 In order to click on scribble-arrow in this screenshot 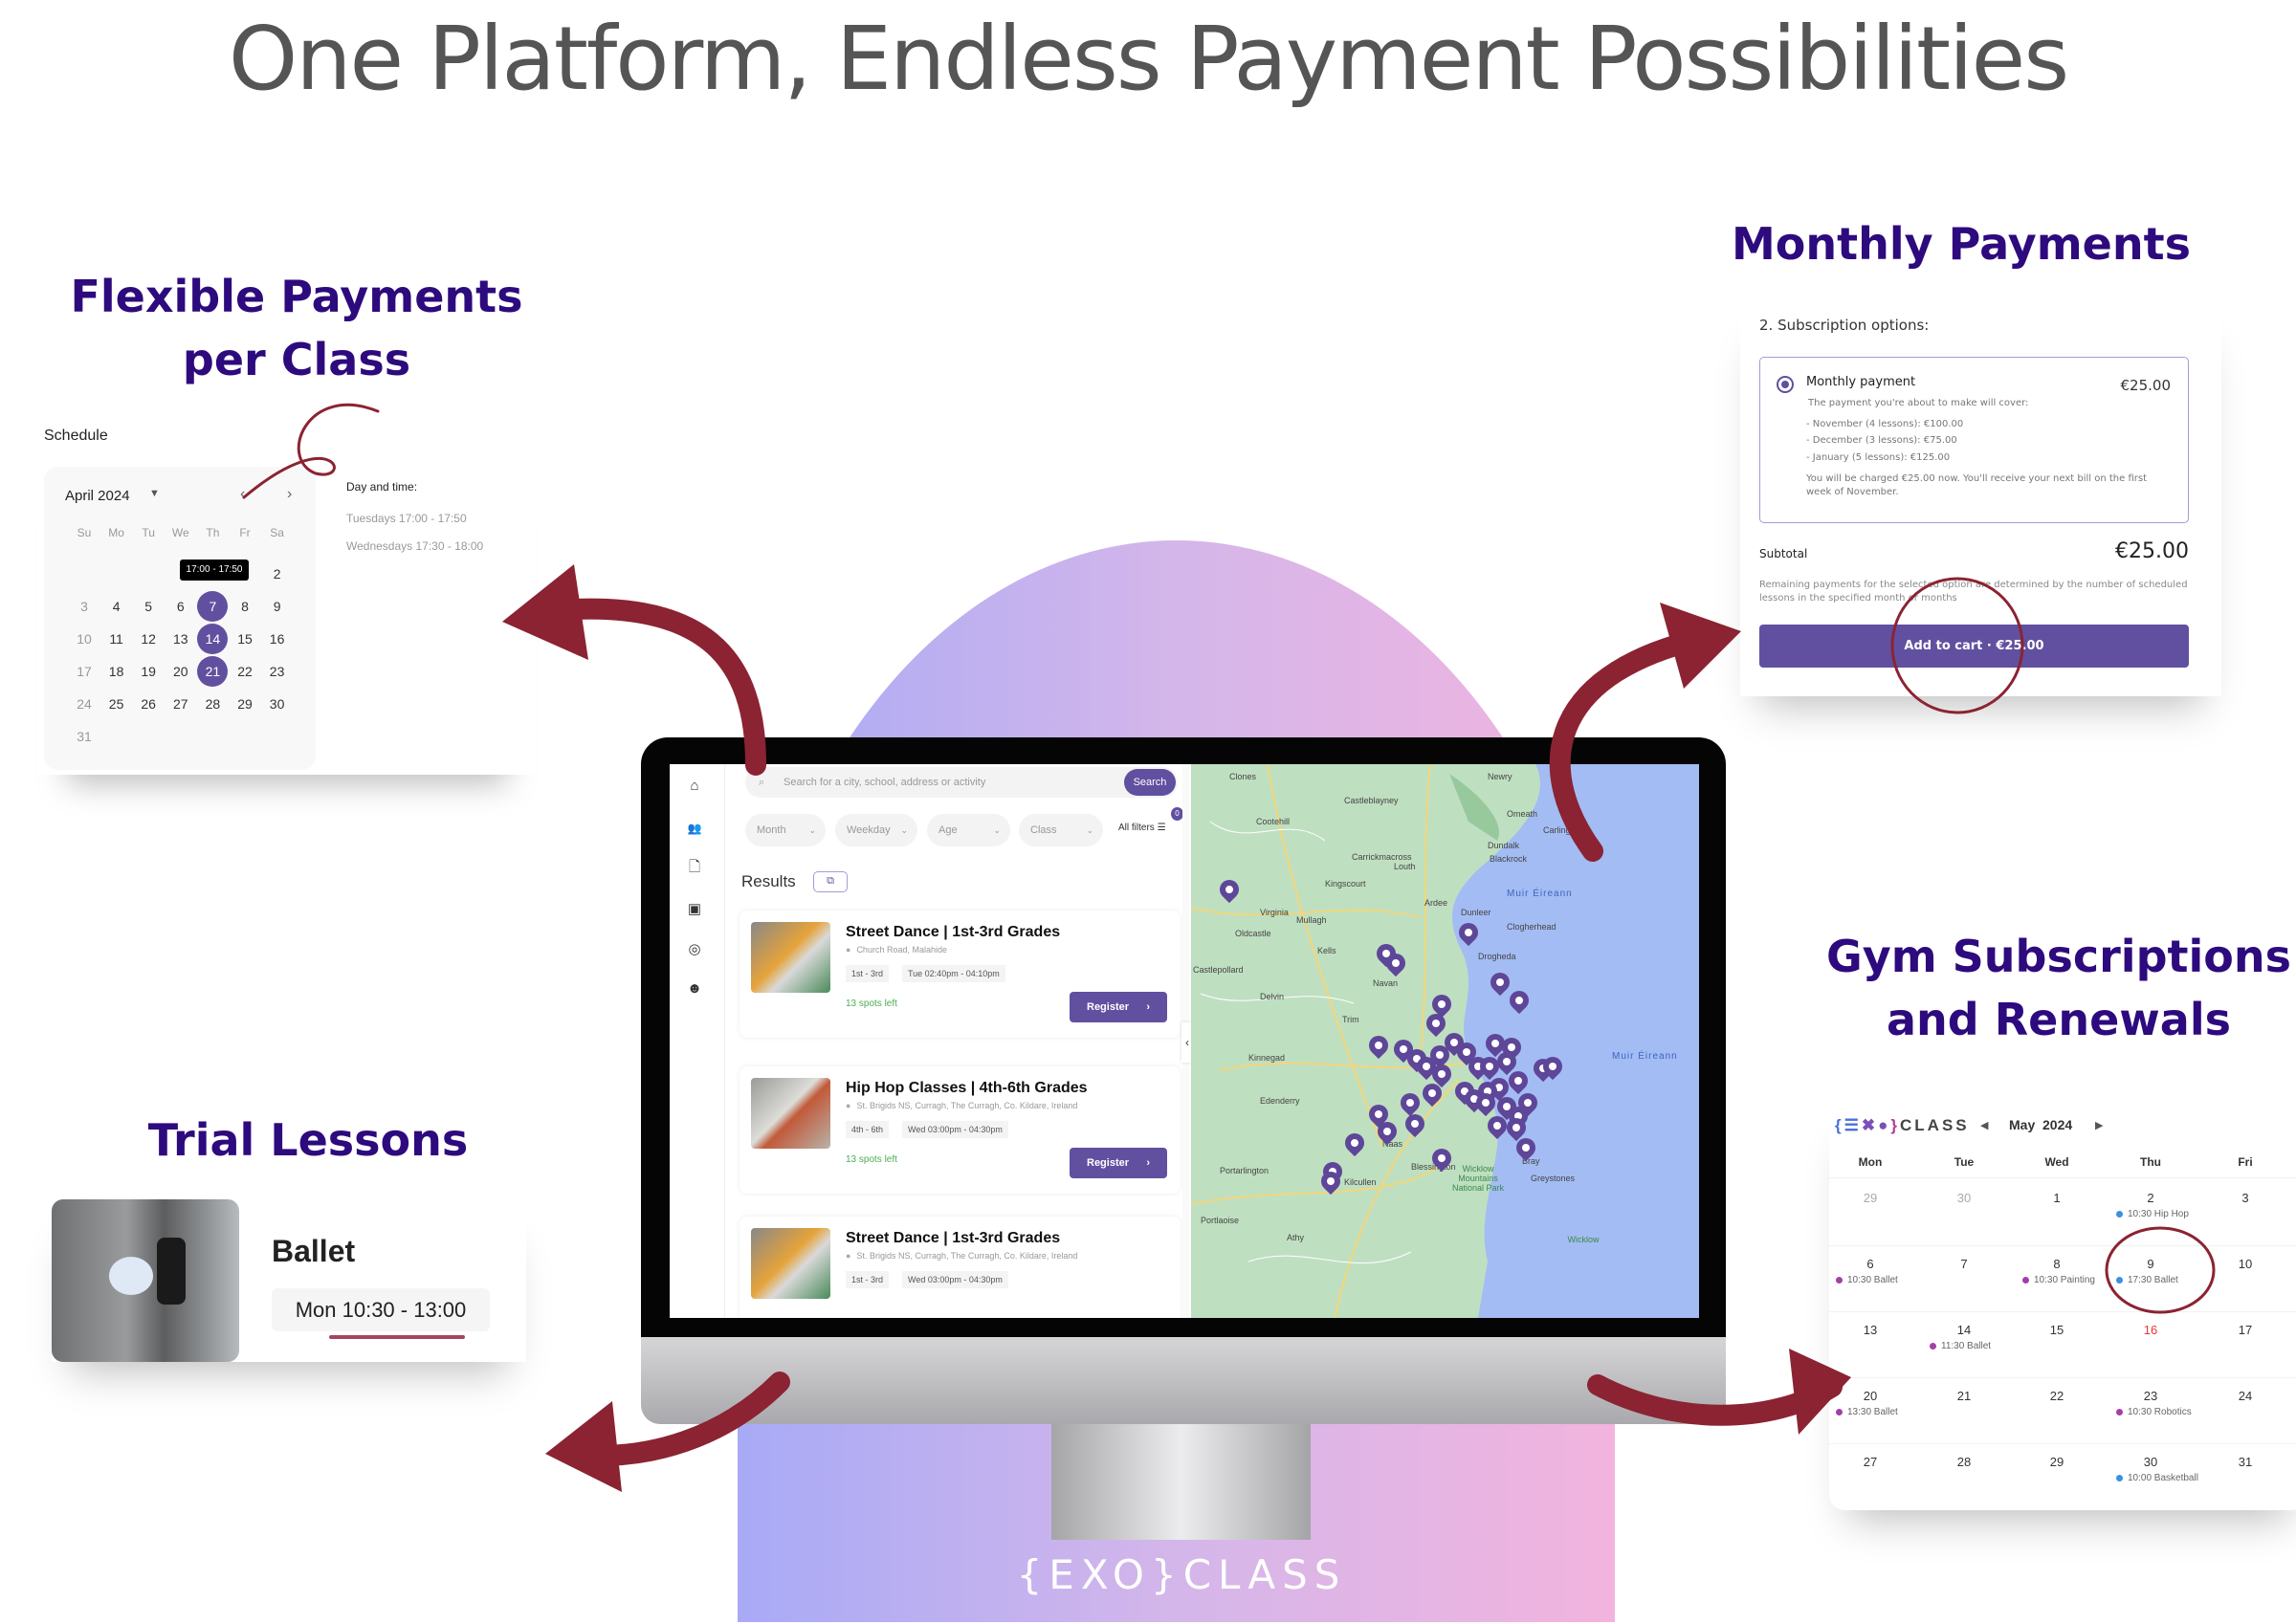, I will do `click(311, 451)`.